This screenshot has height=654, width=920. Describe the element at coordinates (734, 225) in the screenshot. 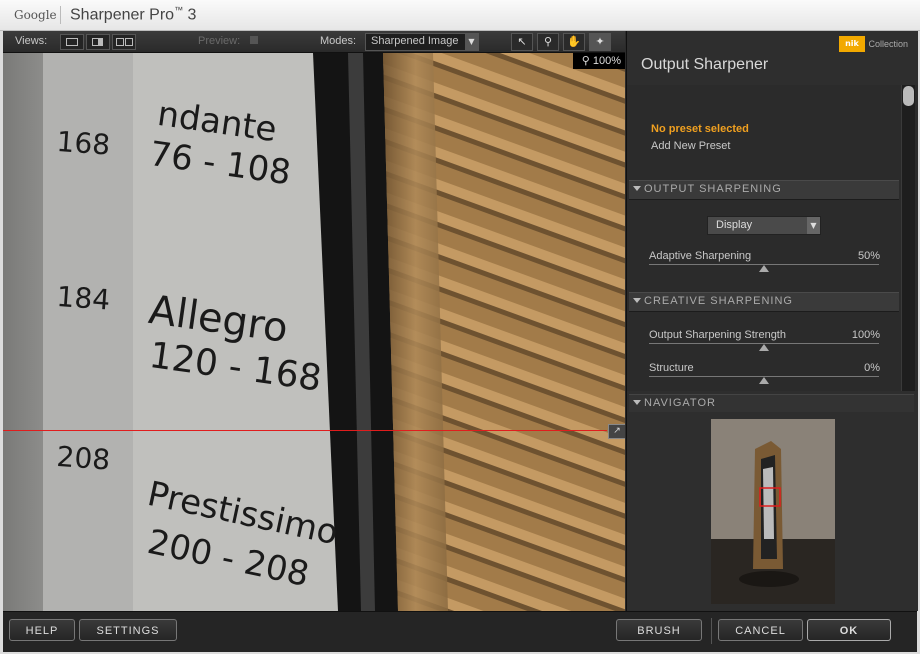

I see `display-value: Display` at that location.